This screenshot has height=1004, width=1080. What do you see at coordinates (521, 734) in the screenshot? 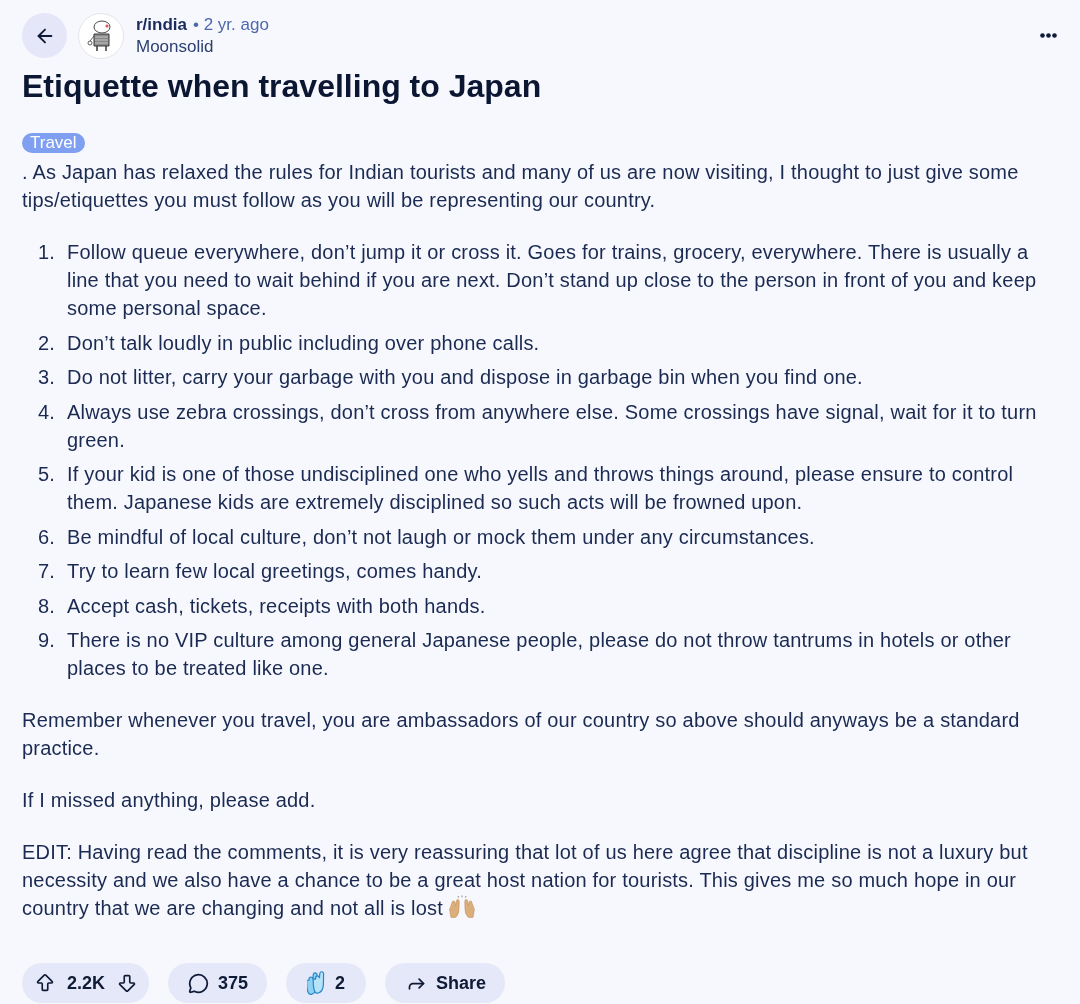
I see `body-paragraph: Remember whenever you travel, you are ambassadors of our country so above should anyways be a standard practice.` at bounding box center [521, 734].